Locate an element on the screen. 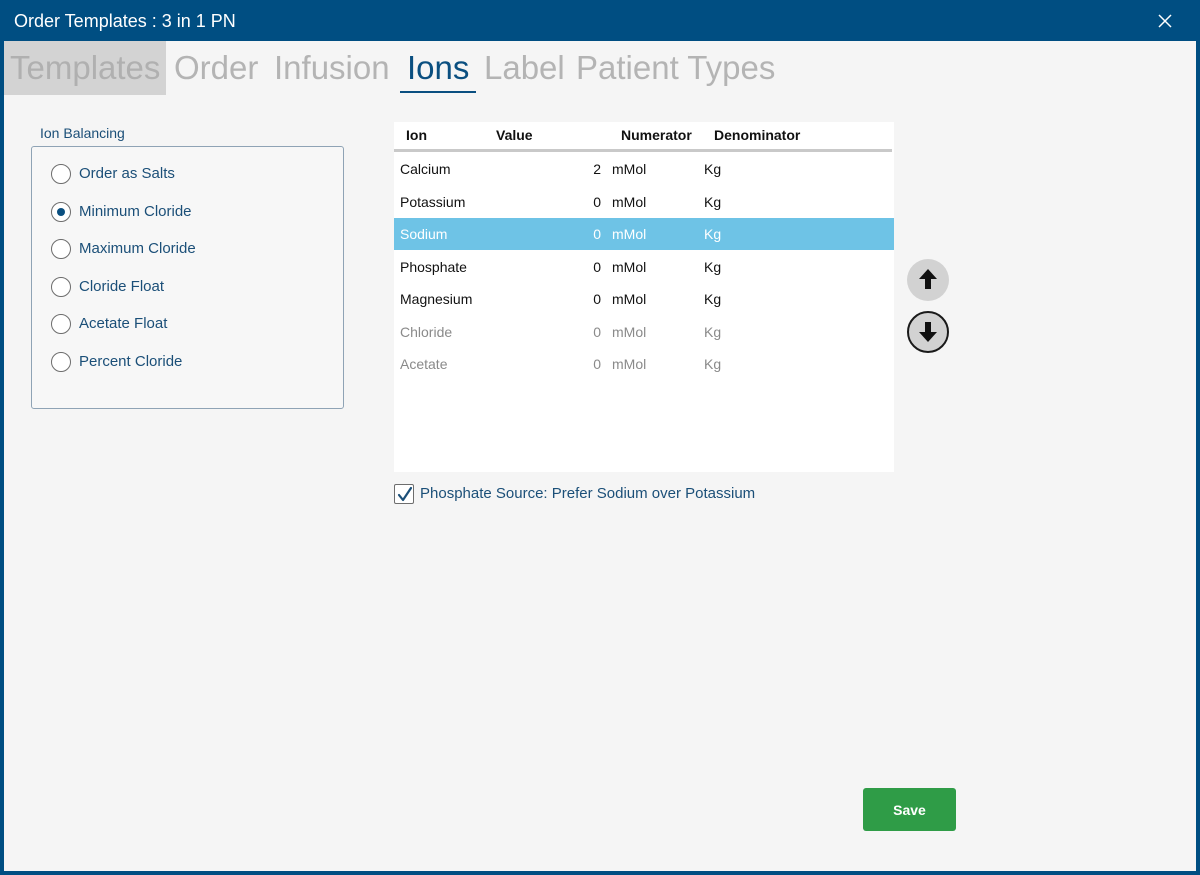 The width and height of the screenshot is (1200, 875). checkbox is located at coordinates (404, 494).